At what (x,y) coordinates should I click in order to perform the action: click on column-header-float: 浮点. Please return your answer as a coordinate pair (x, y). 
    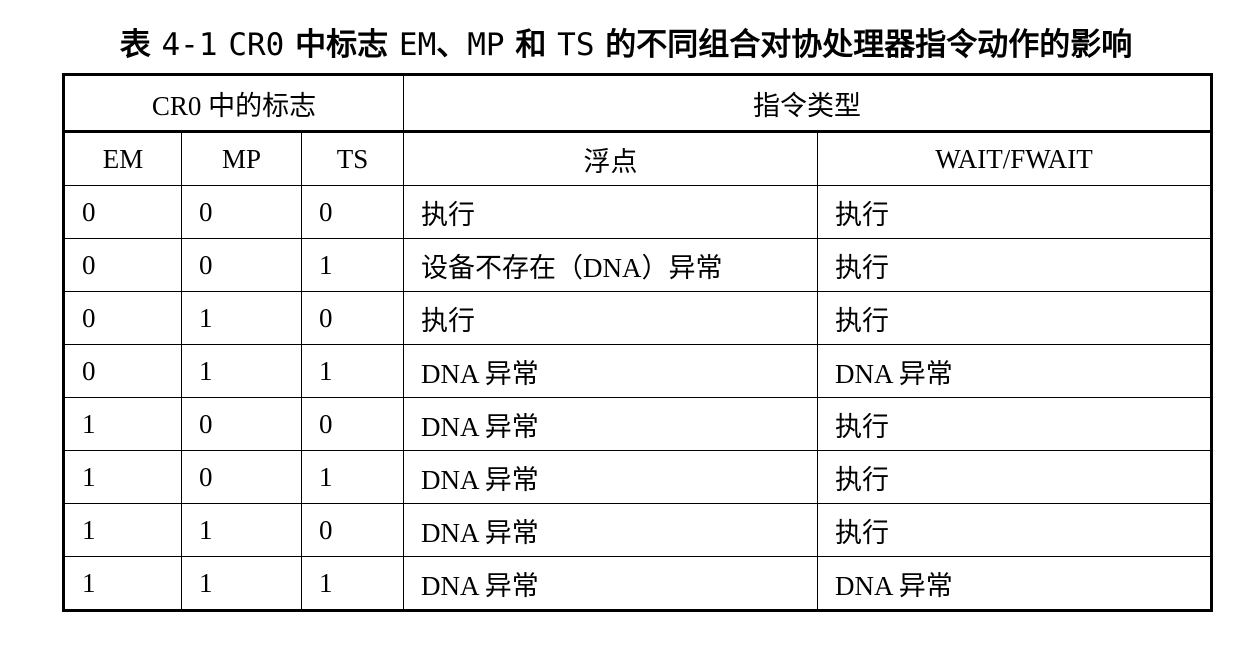
    Looking at the image, I should click on (611, 158).